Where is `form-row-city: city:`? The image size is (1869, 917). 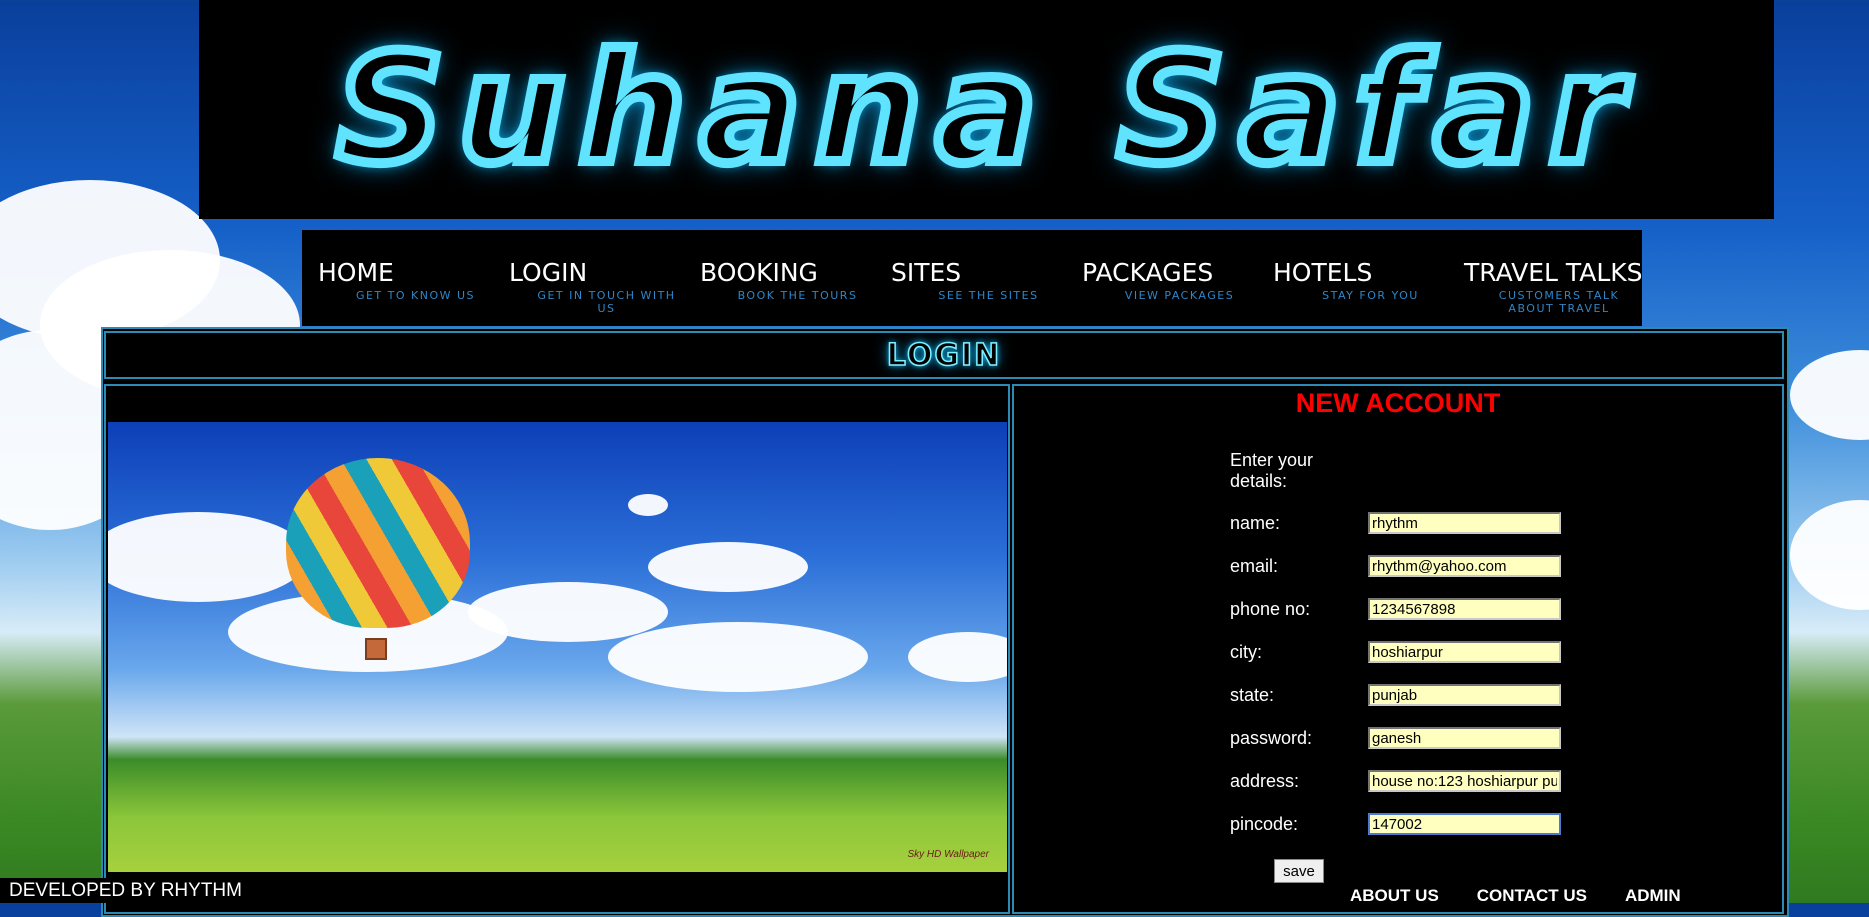
form-row-city: city: is located at coordinates (1420, 652).